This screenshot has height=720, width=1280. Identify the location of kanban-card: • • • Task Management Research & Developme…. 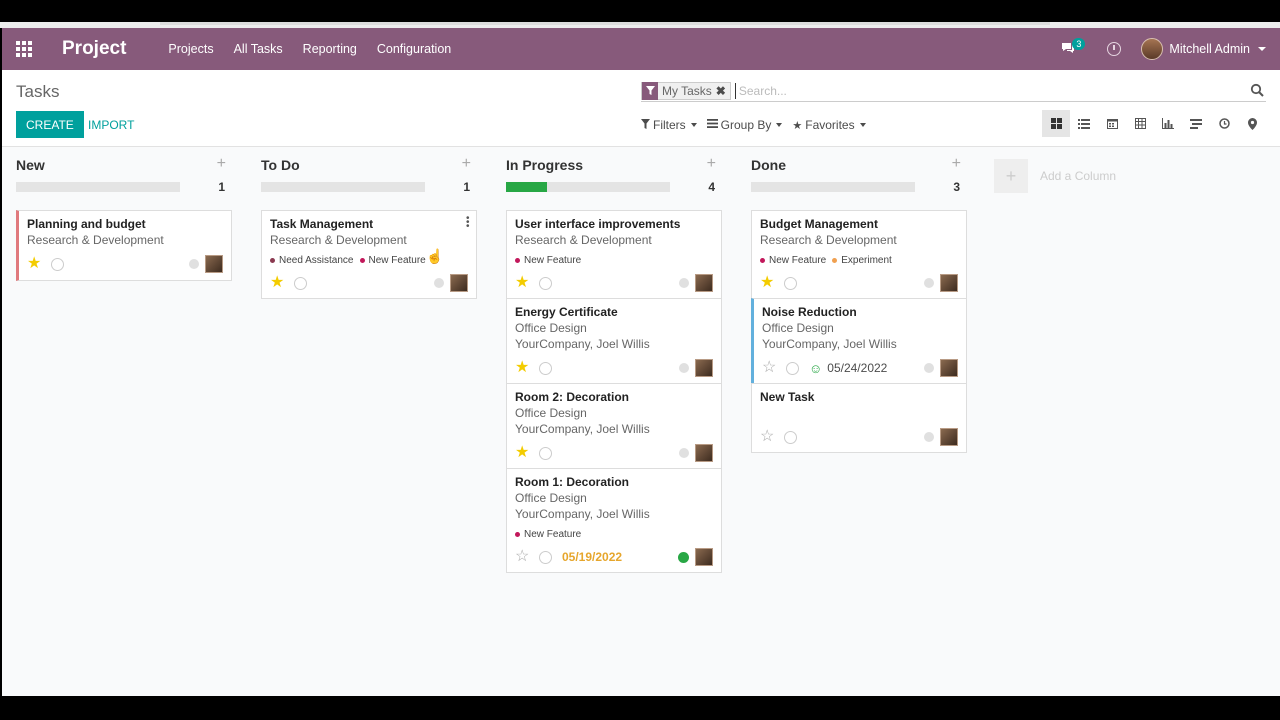
(369, 254).